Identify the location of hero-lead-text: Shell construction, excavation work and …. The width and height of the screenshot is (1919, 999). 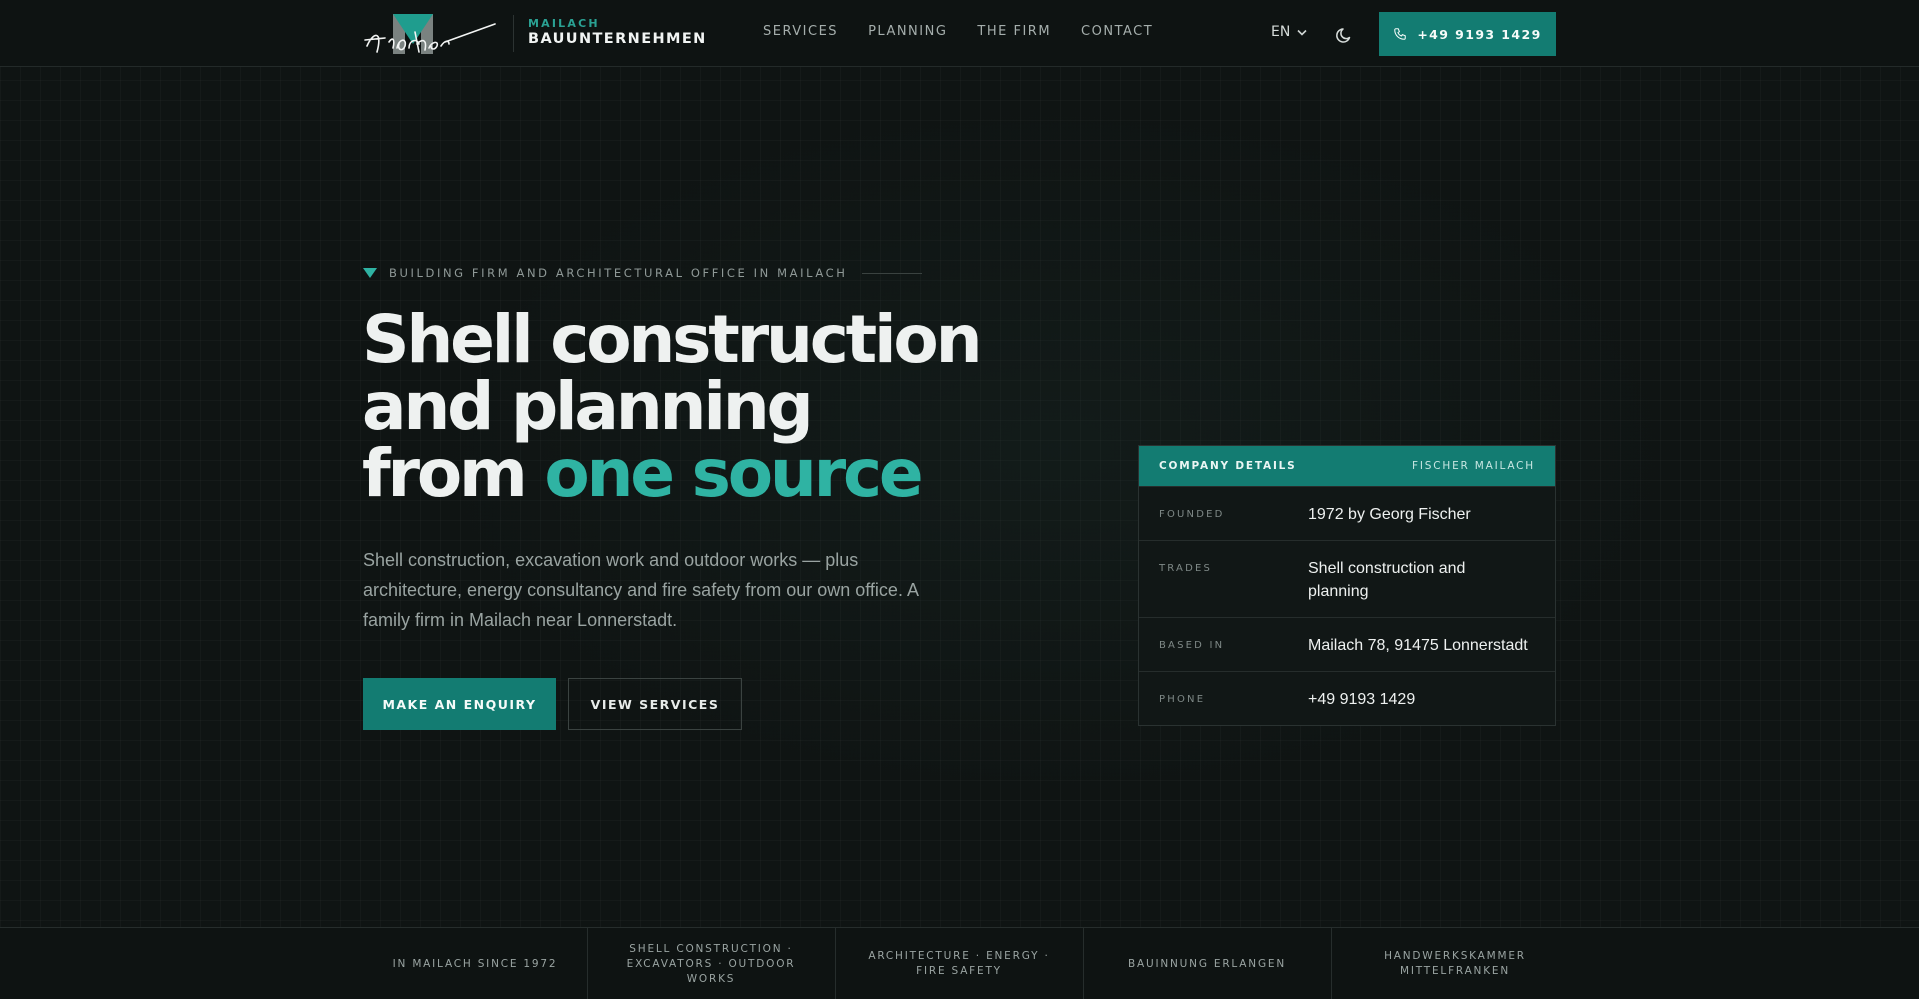
(640, 590).